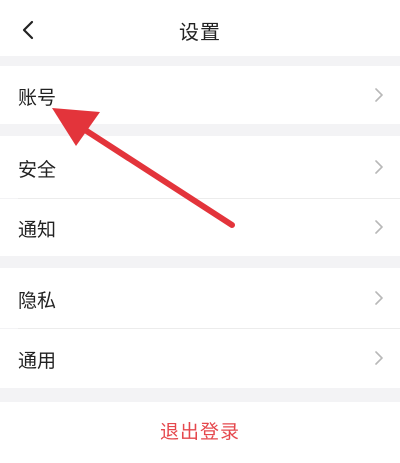 This screenshot has height=463, width=400. I want to click on settings-item-notifications: 通知, so click(200, 227).